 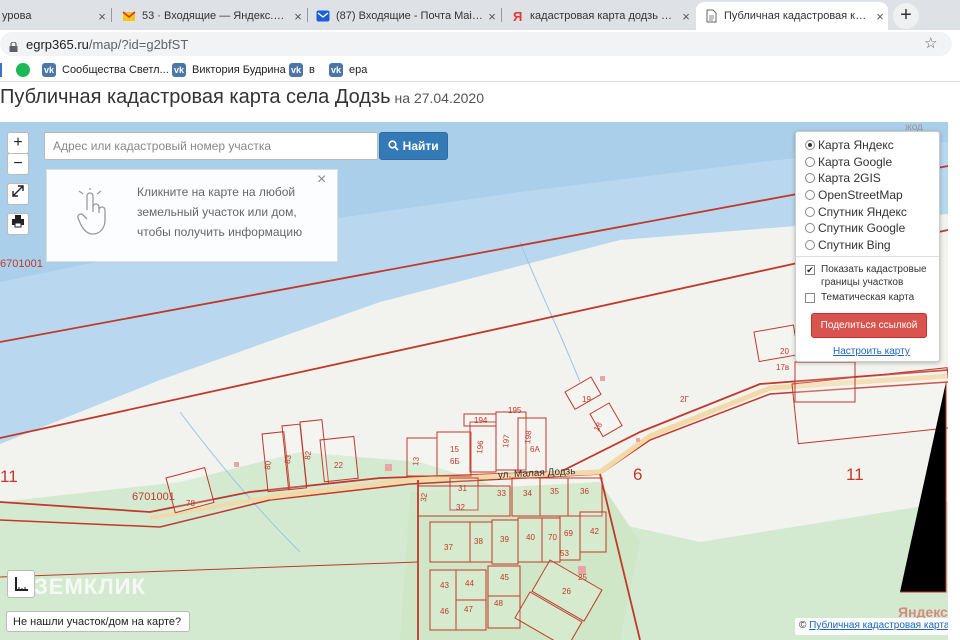 I want to click on search-input: Адрес или кадастровый номер участка, so click(x=211, y=146).